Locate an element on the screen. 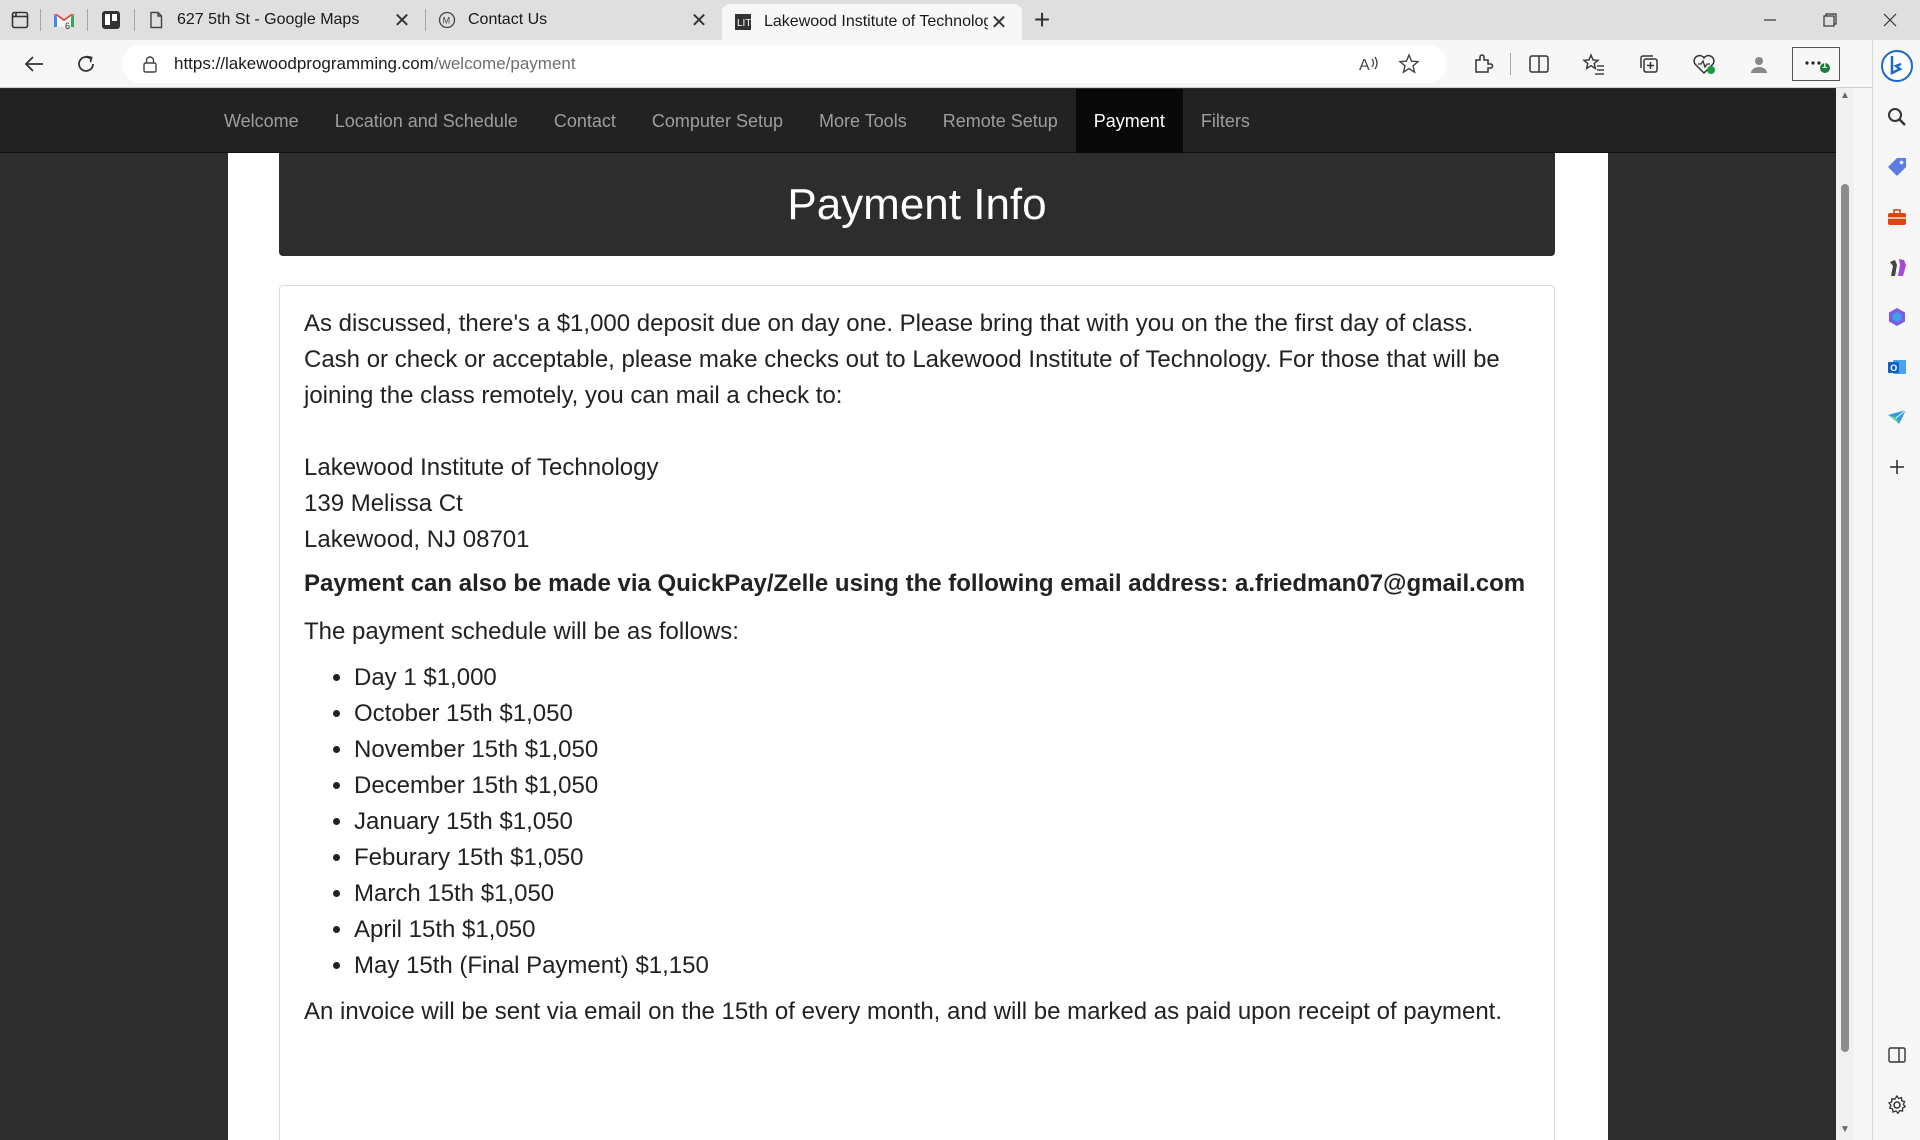 The height and width of the screenshot is (1140, 1920). lit-logo-icon: LIT is located at coordinates (743, 22).